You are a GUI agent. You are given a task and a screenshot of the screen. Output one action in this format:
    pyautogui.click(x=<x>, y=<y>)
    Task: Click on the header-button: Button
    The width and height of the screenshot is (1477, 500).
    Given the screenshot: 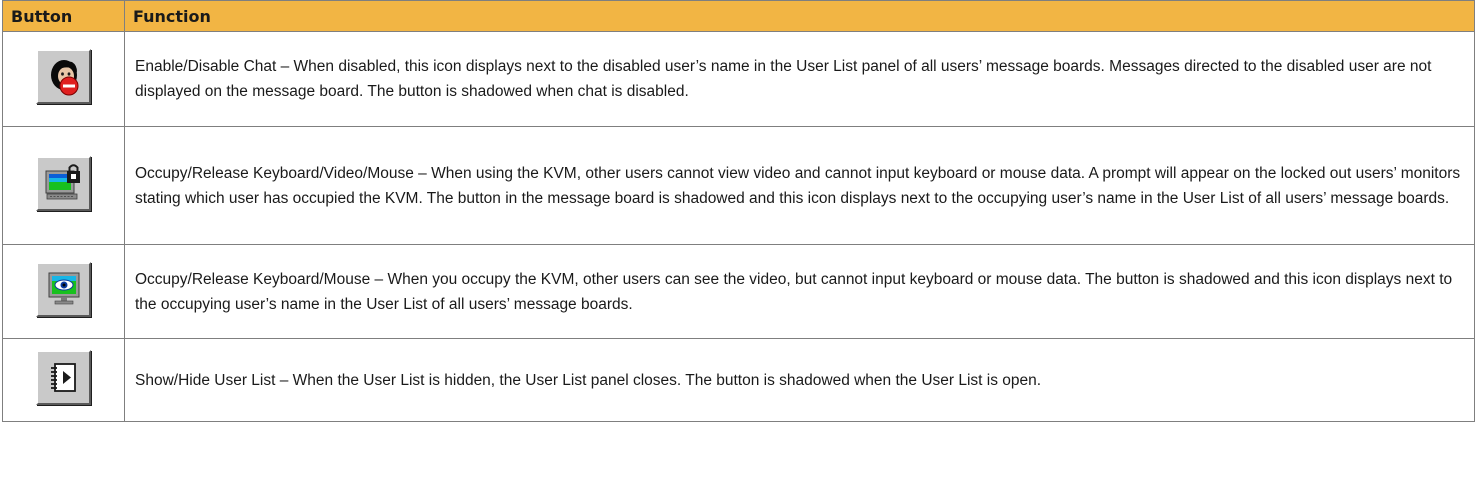 What is the action you would take?
    pyautogui.click(x=63, y=16)
    